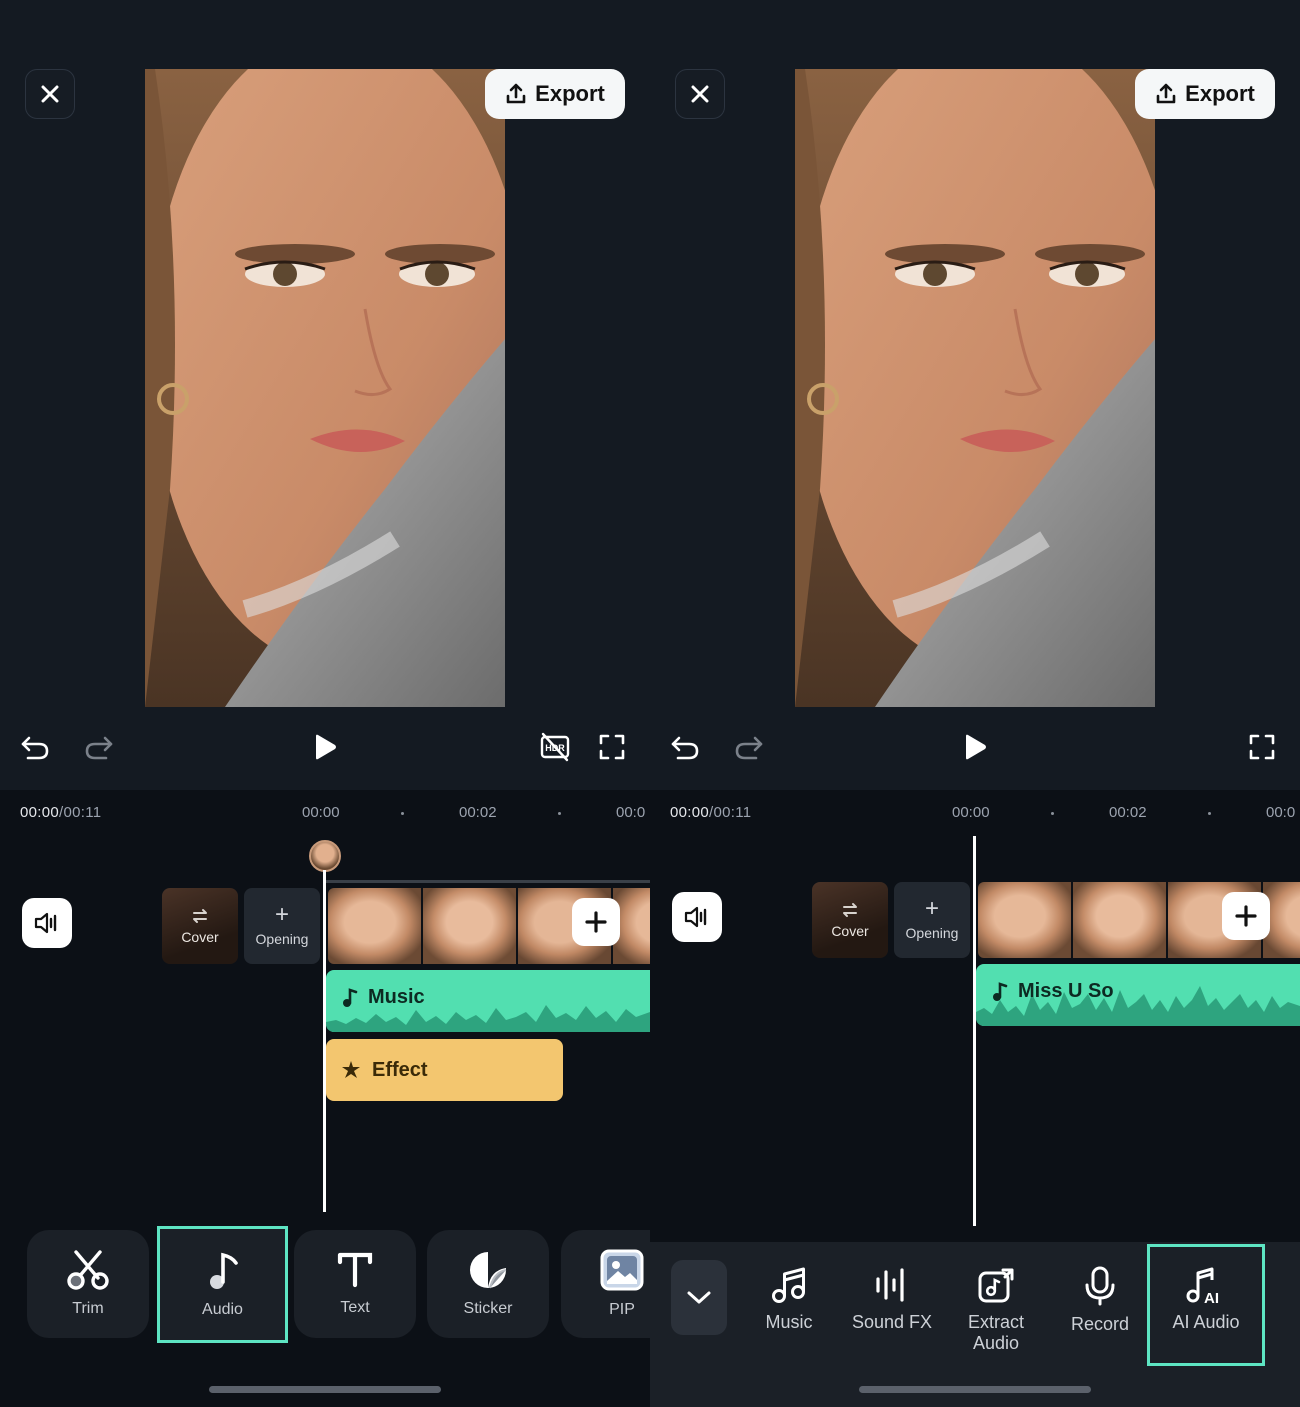 Image resolution: width=1300 pixels, height=1407 pixels. Describe the element at coordinates (1202, 1285) in the screenshot. I see `ai-audio-icon: AI` at that location.